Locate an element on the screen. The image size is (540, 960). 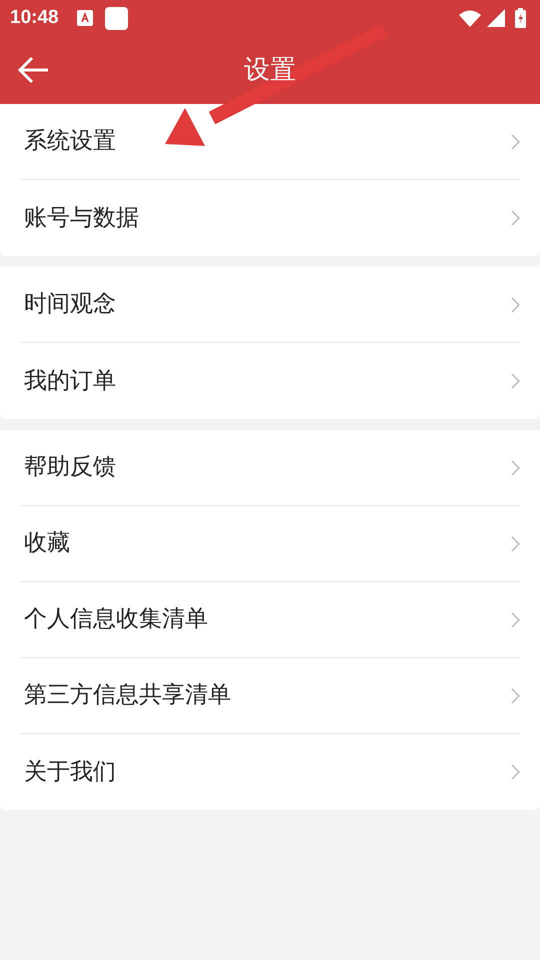
item-label: 系统设置 is located at coordinates (70, 141).